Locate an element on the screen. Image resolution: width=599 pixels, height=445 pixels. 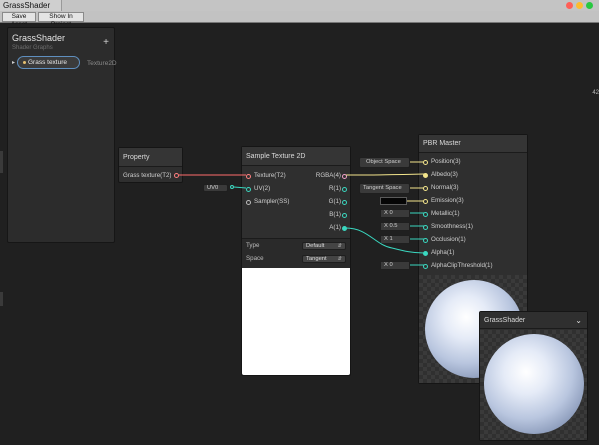
blackboard-subtitle: Shader Graphs is located at coordinates (32, 48).